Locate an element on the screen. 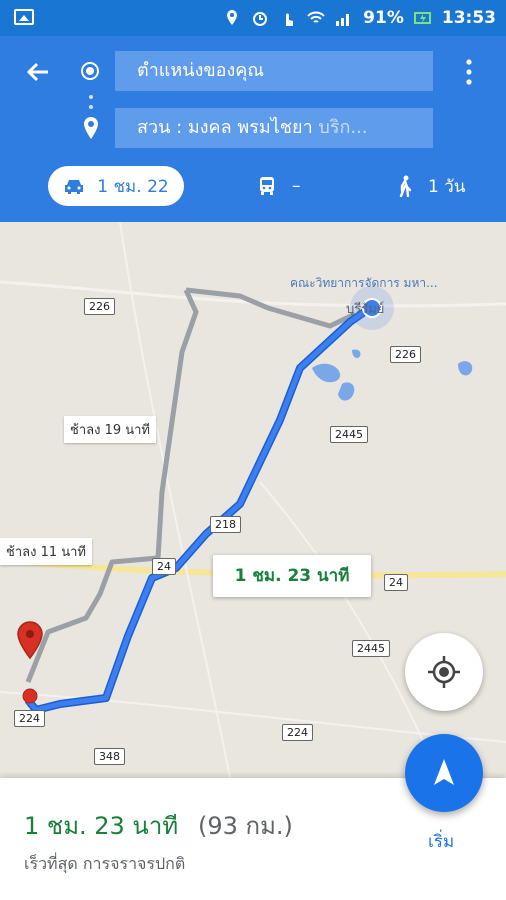  car-icon is located at coordinates (74, 187).